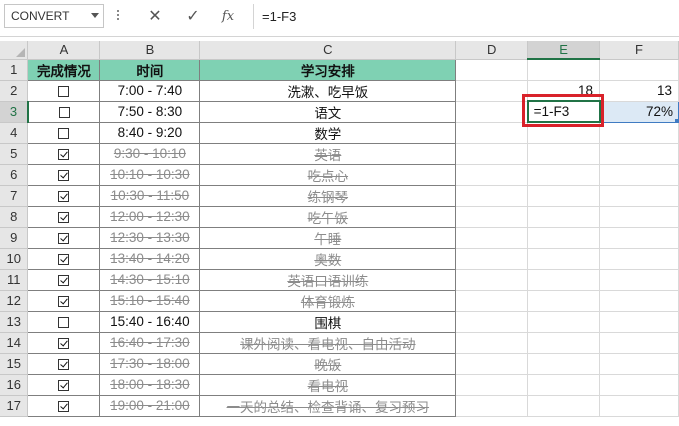 This screenshot has width=679, height=426. I want to click on time-cell: 9:30 - 10:10, so click(150, 154).